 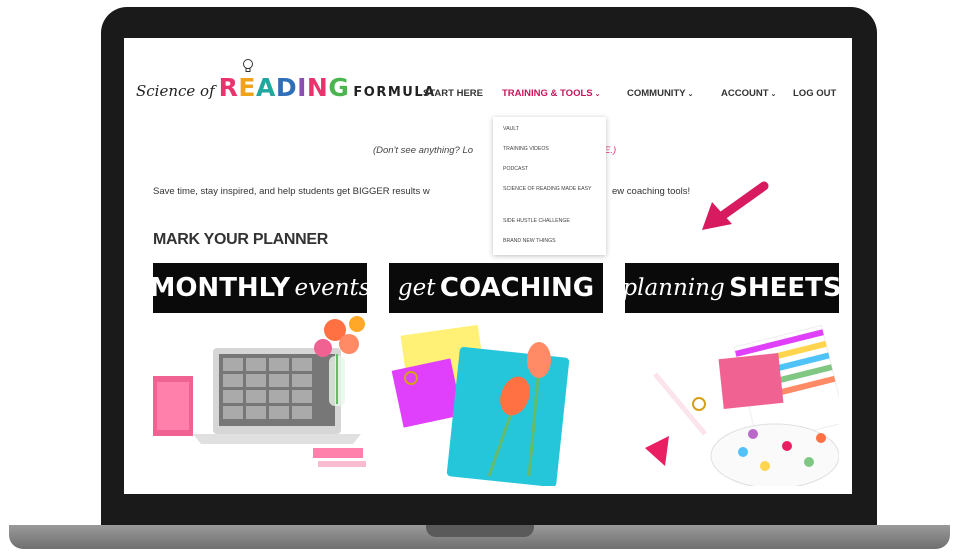 I want to click on logo-letter: A, so click(x=265, y=87).